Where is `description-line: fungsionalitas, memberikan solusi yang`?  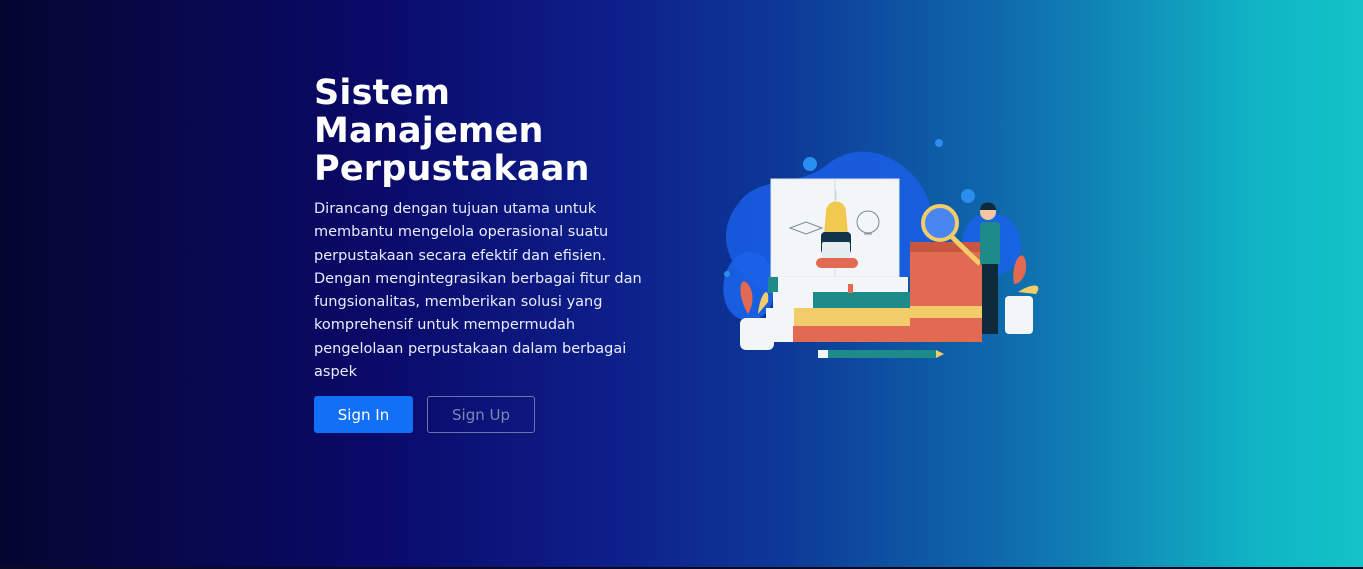
description-line: fungsionalitas, memberikan solusi yang is located at coordinates (458, 302).